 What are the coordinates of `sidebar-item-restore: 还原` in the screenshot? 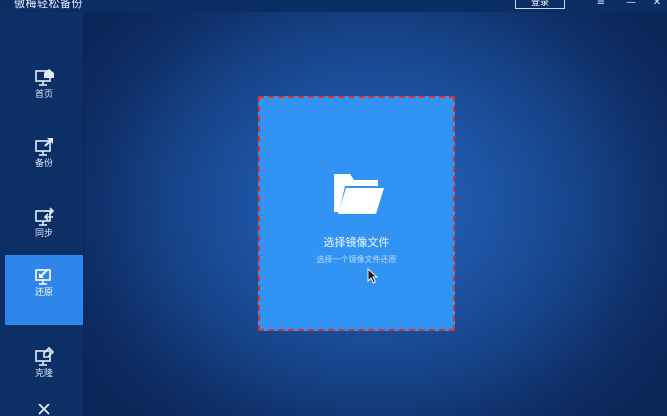 It's located at (44, 290).